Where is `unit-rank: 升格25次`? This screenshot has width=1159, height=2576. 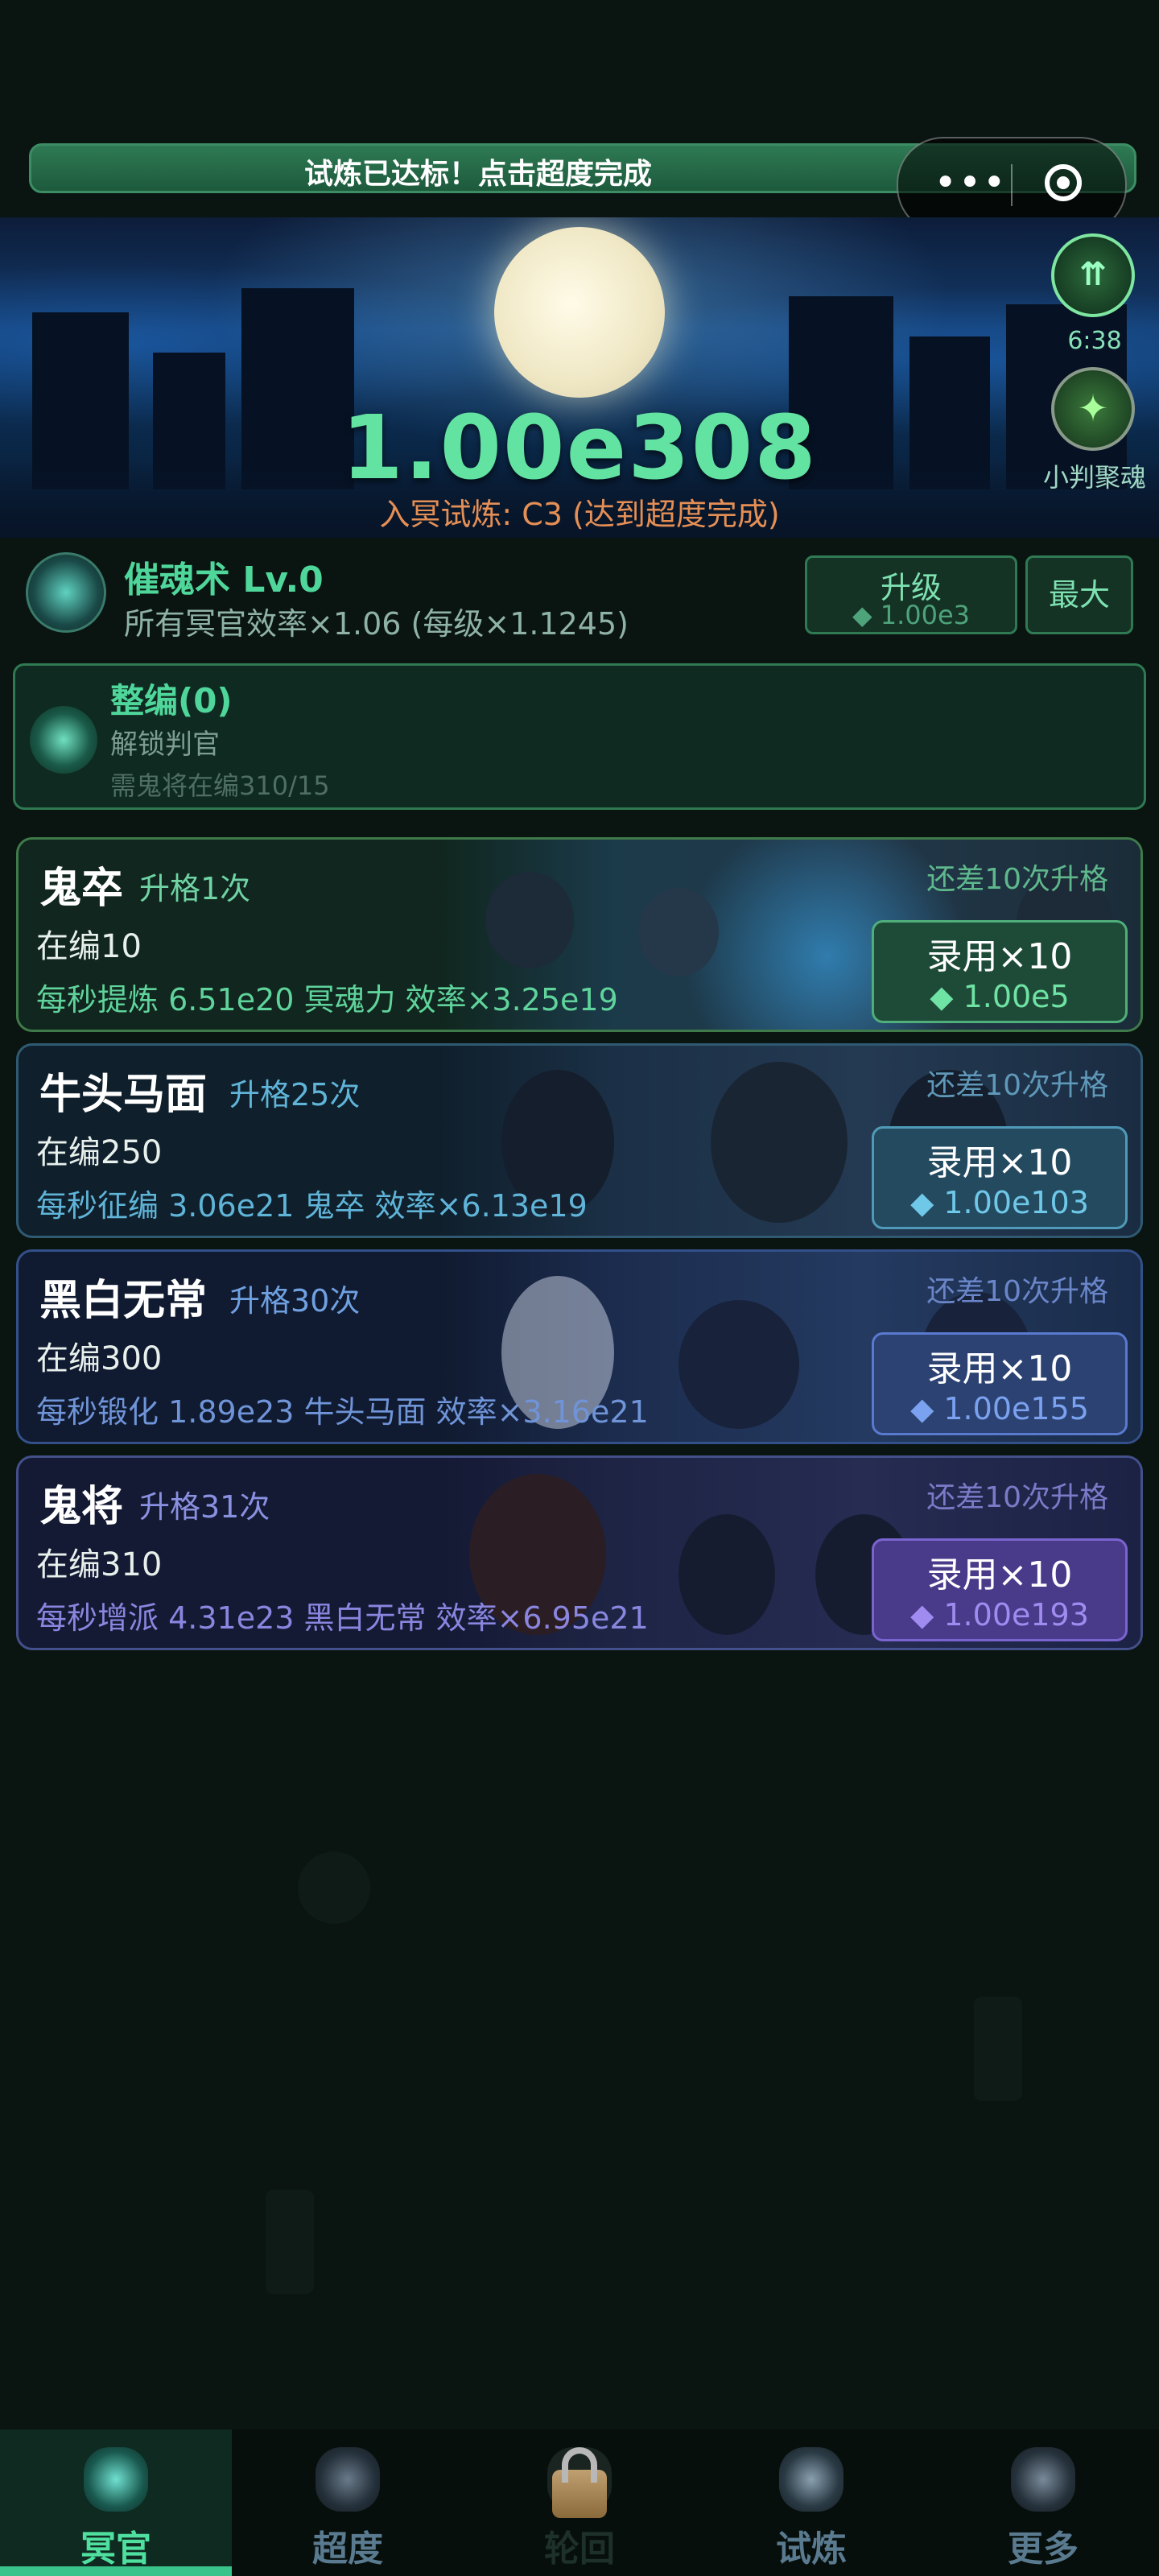
unit-rank: 升格25次 is located at coordinates (295, 1095).